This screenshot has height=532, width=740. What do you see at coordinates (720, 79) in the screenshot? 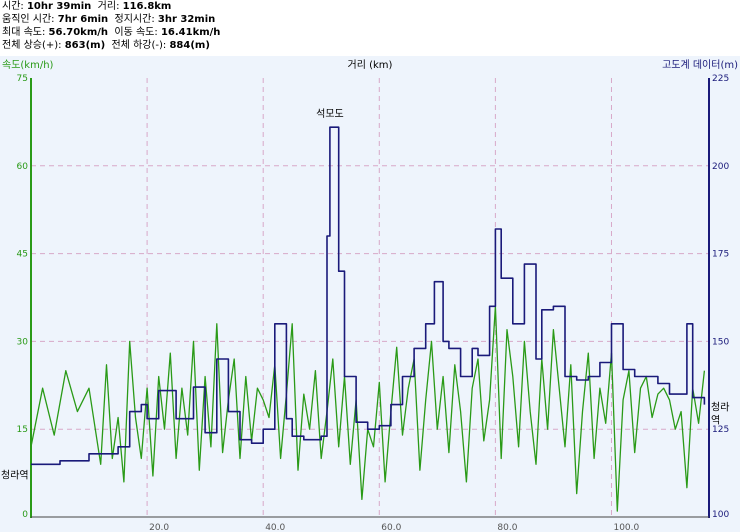
I see `y-right-tick-label: 225` at bounding box center [720, 79].